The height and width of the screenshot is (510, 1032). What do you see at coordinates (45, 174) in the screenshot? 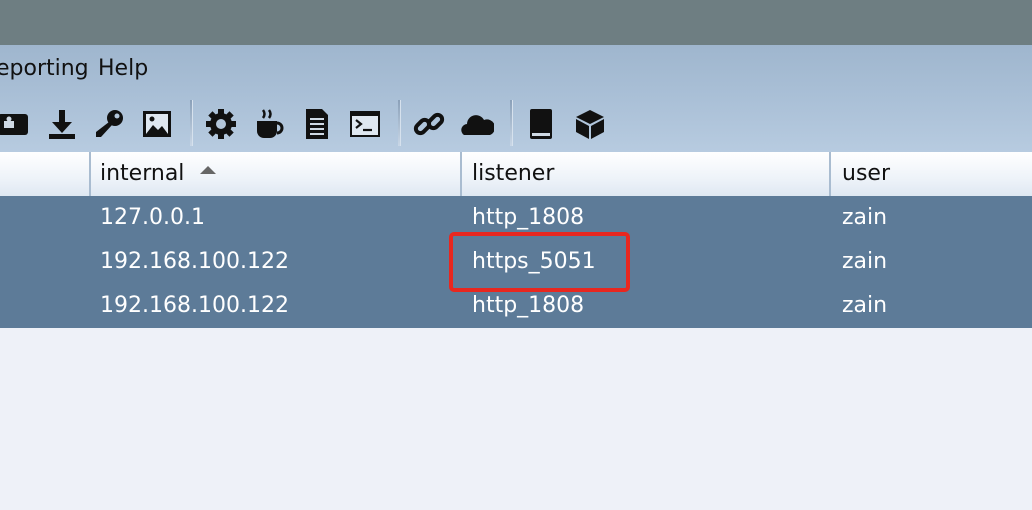
I see `column-header-blank` at bounding box center [45, 174].